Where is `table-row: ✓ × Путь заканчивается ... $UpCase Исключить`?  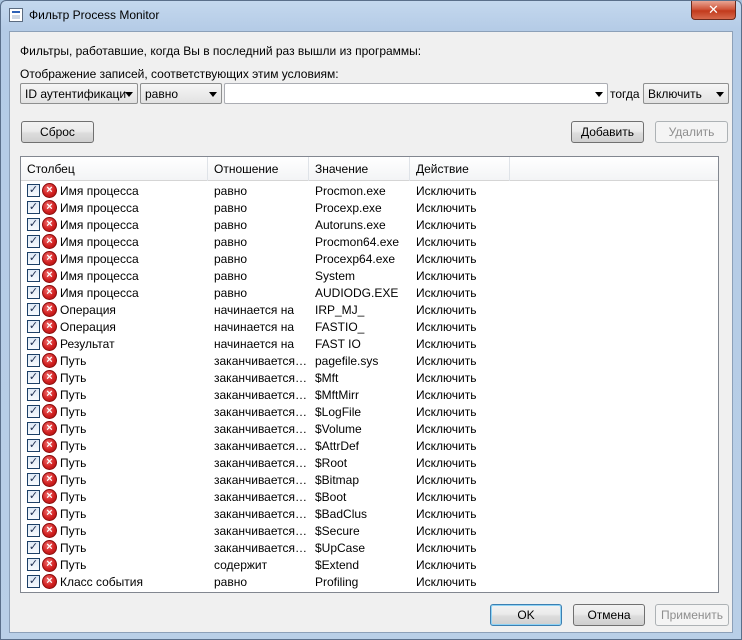 table-row: ✓ × Путь заканчивается ... $UpCase Исключить is located at coordinates (369, 547).